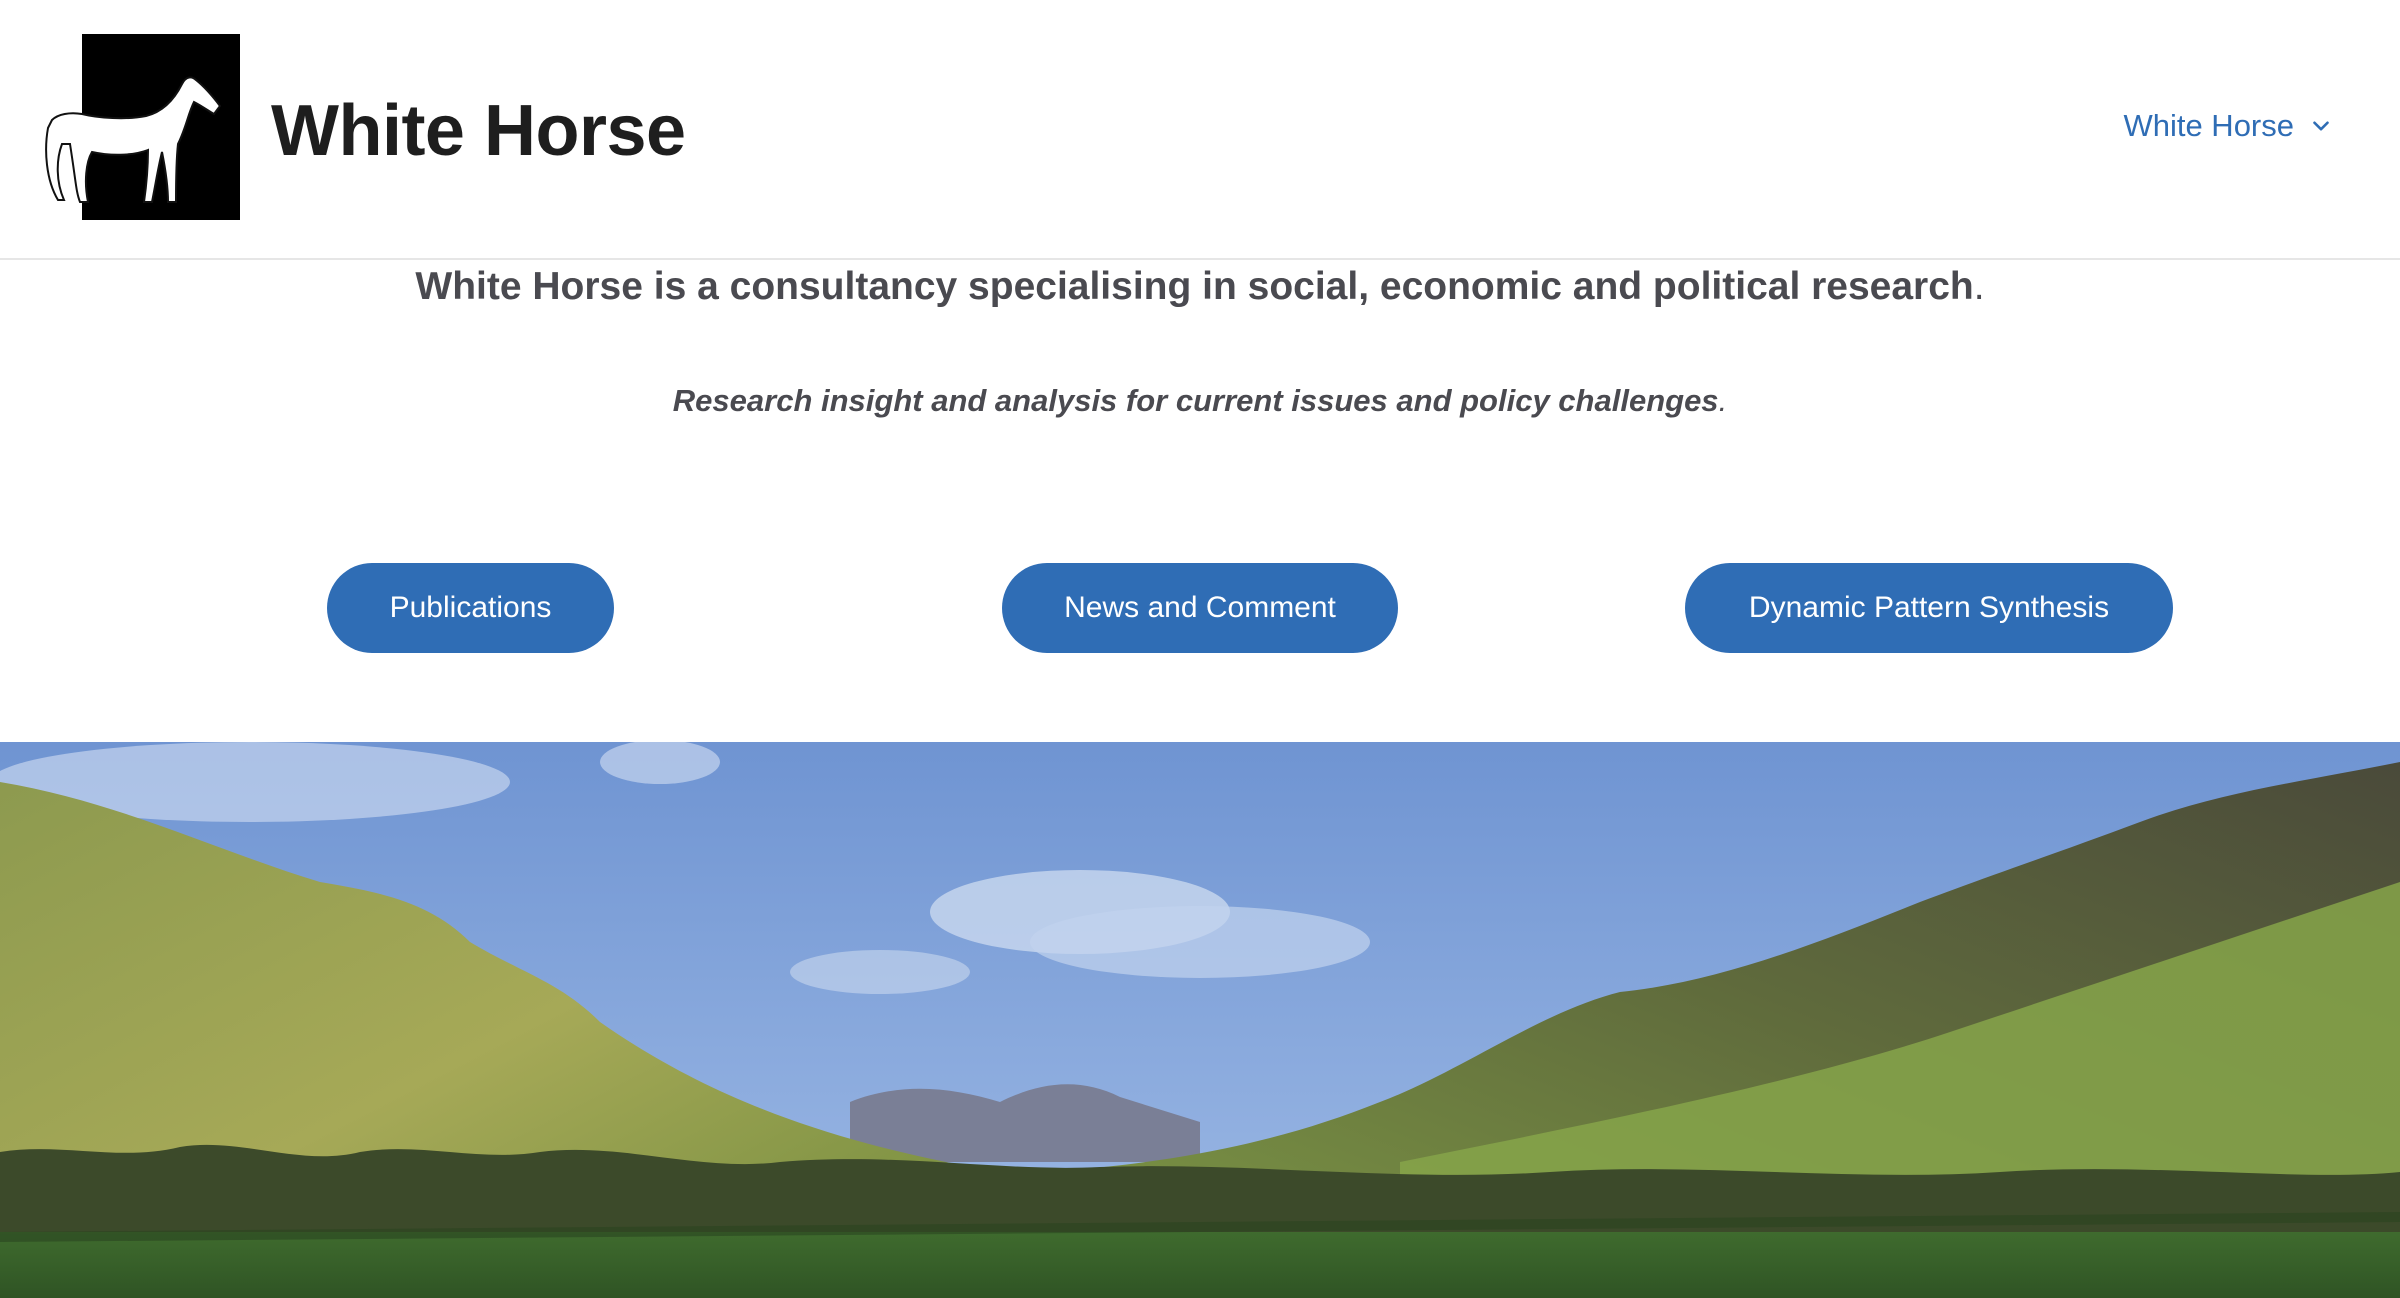 The height and width of the screenshot is (1298, 2400). What do you see at coordinates (2321, 126) in the screenshot?
I see `chevron-down-icon` at bounding box center [2321, 126].